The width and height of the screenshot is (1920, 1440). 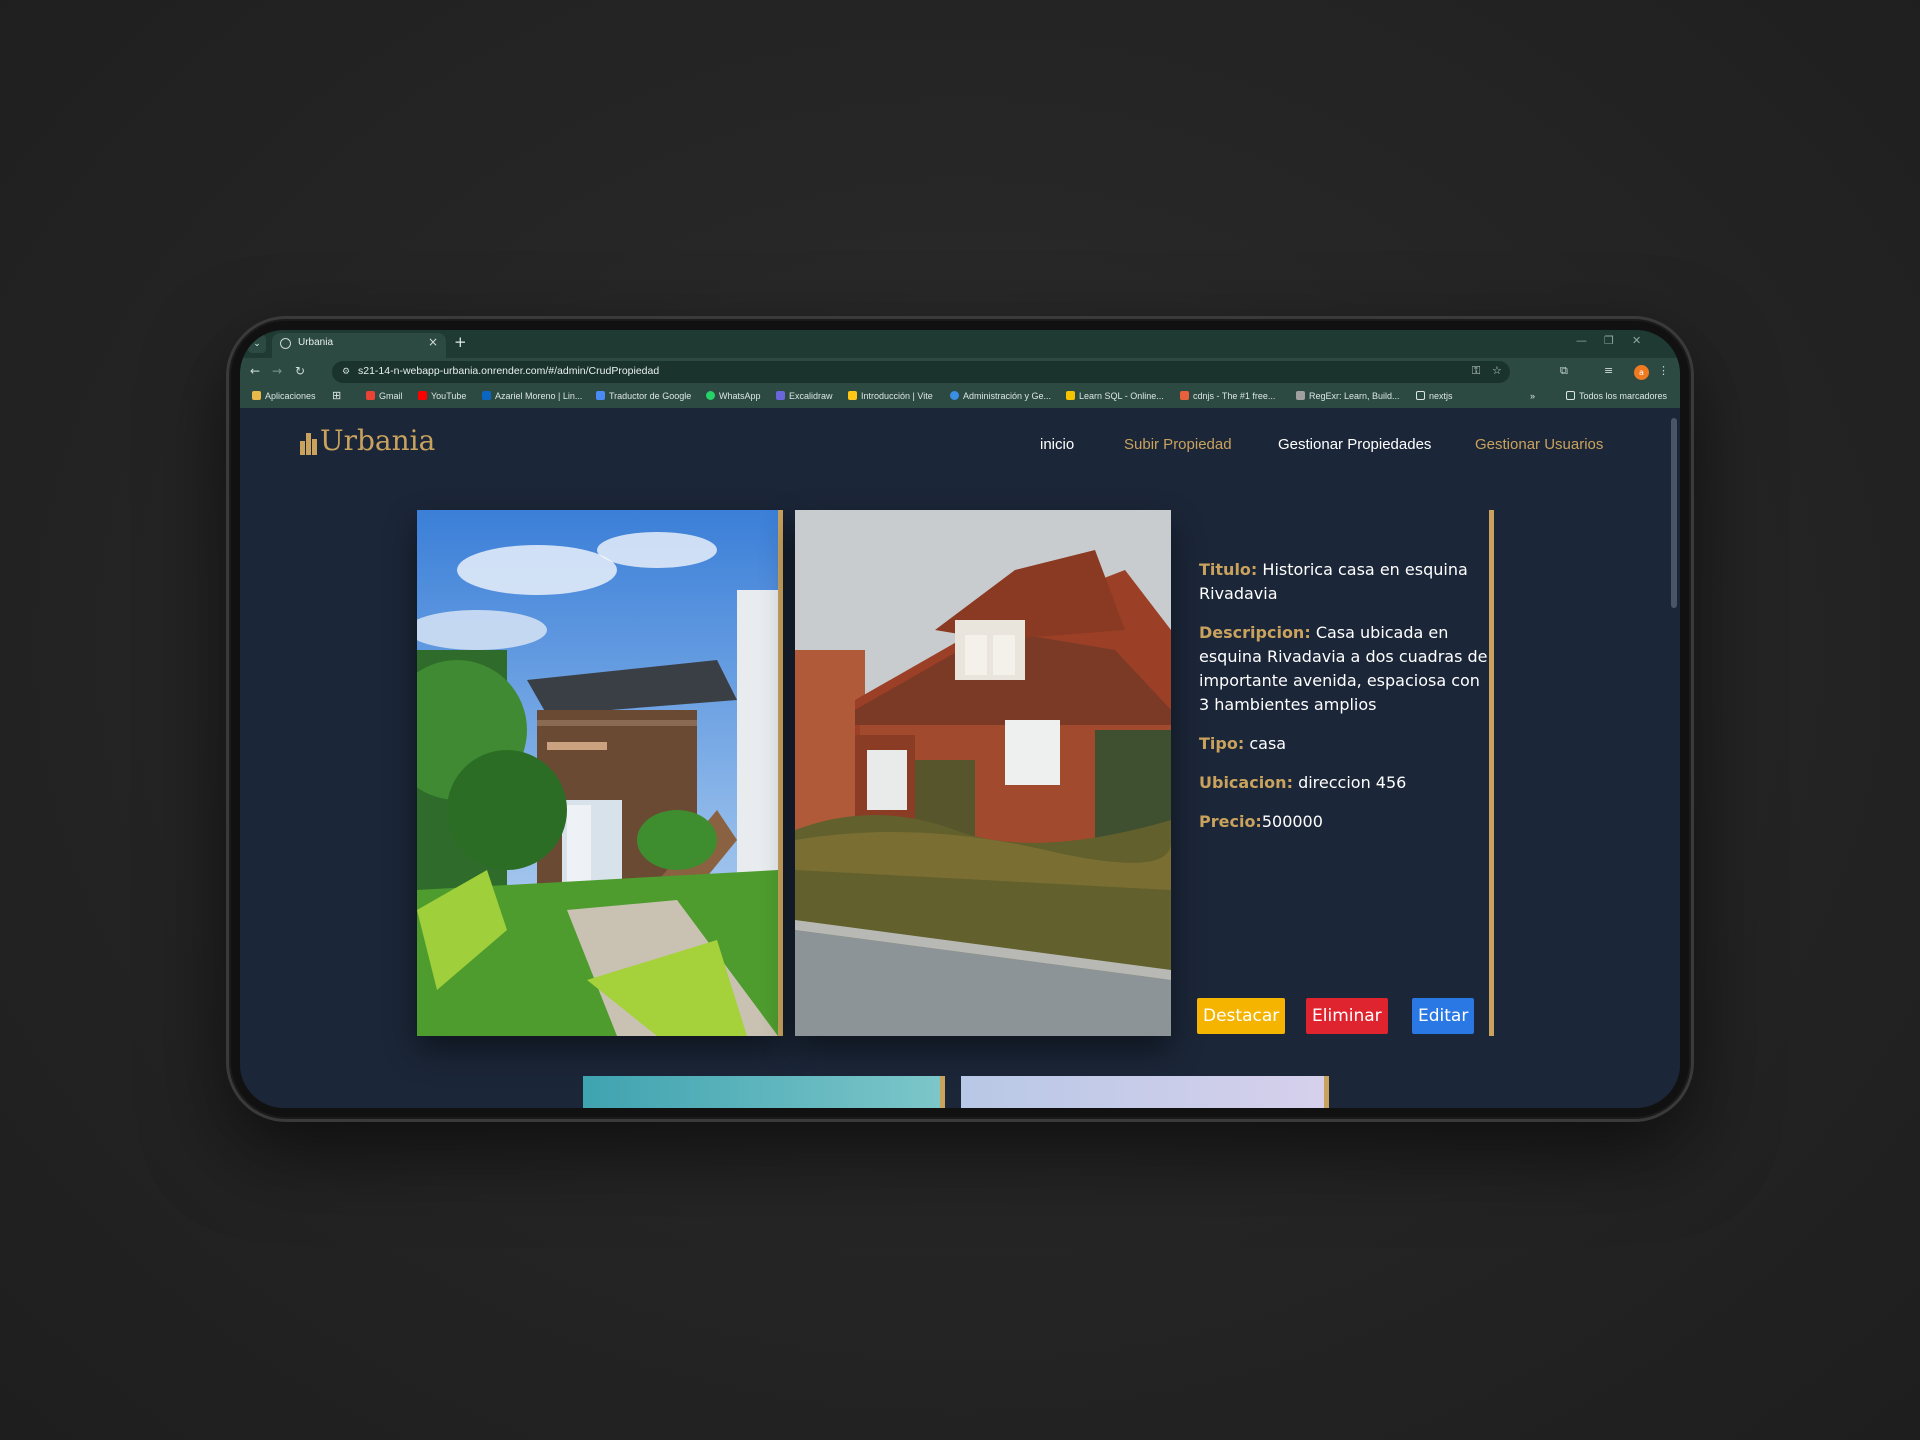 I want to click on bookmark-item: YouTube, so click(x=442, y=396).